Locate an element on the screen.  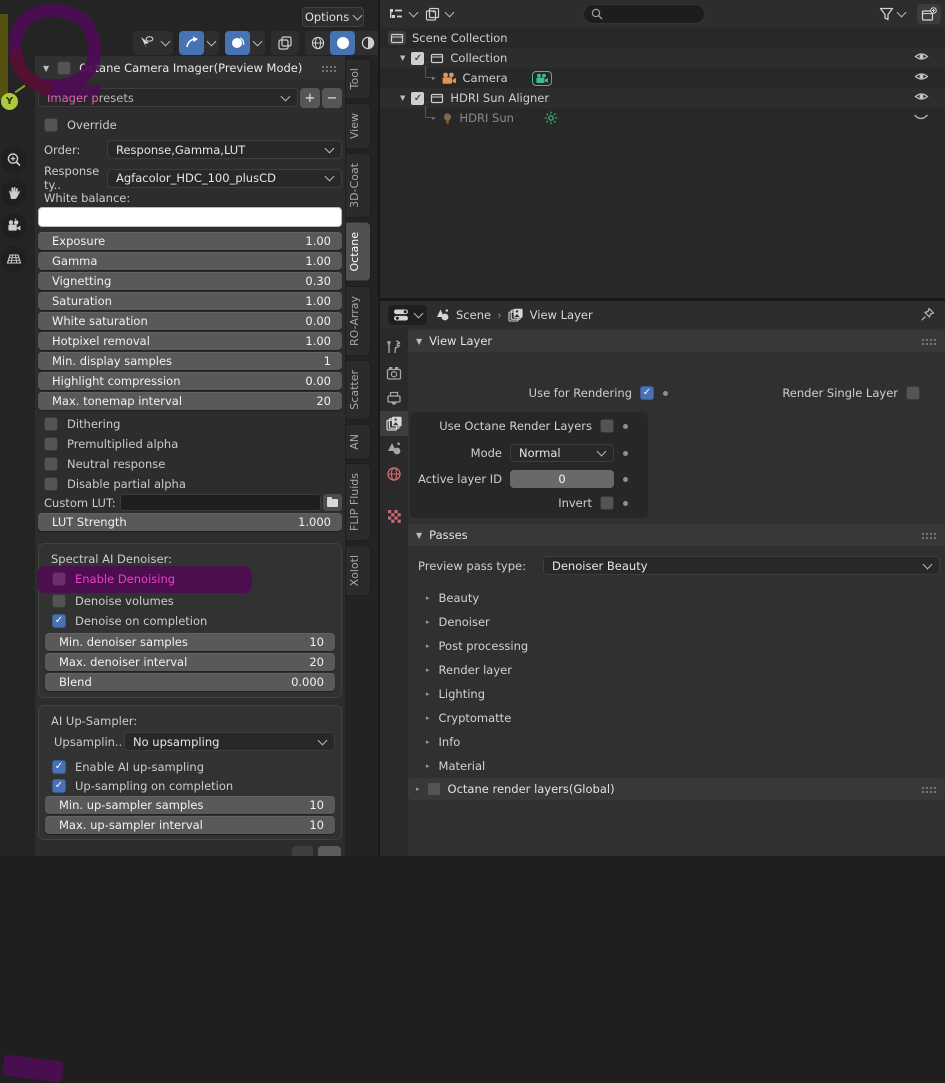
y-axis-gizmo: Y is located at coordinates (9, 101).